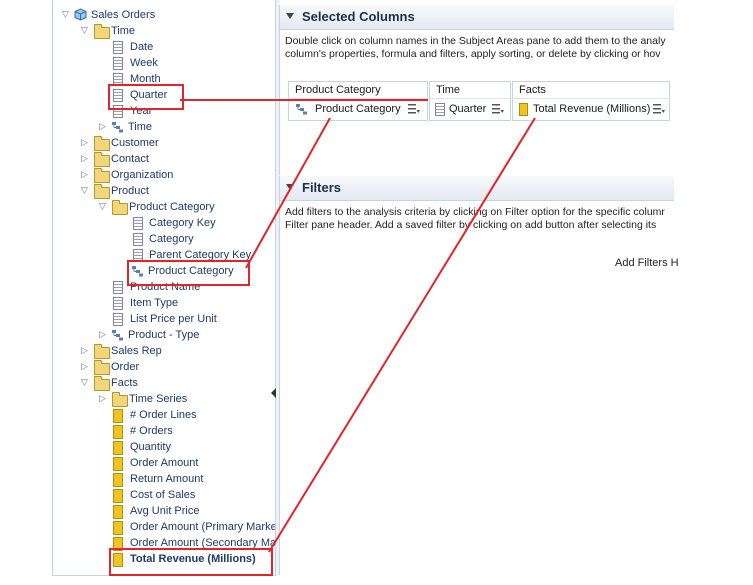 This screenshot has width=753, height=585. What do you see at coordinates (130, 191) in the screenshot?
I see `tree-label: Product` at bounding box center [130, 191].